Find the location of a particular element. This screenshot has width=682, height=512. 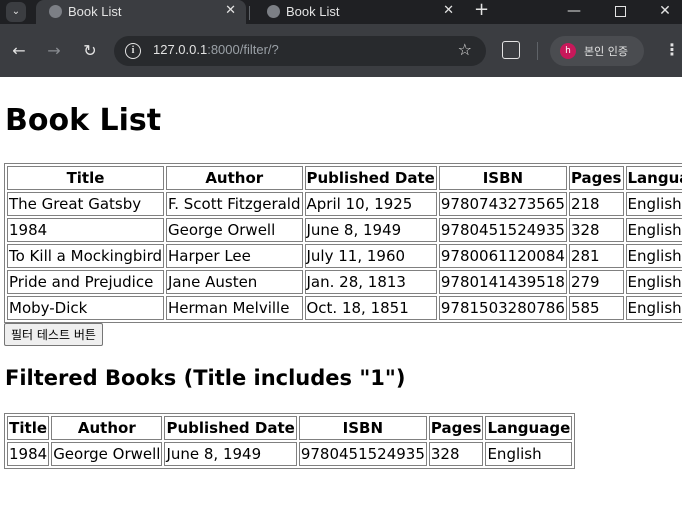

cell-pages: 279 is located at coordinates (596, 282).